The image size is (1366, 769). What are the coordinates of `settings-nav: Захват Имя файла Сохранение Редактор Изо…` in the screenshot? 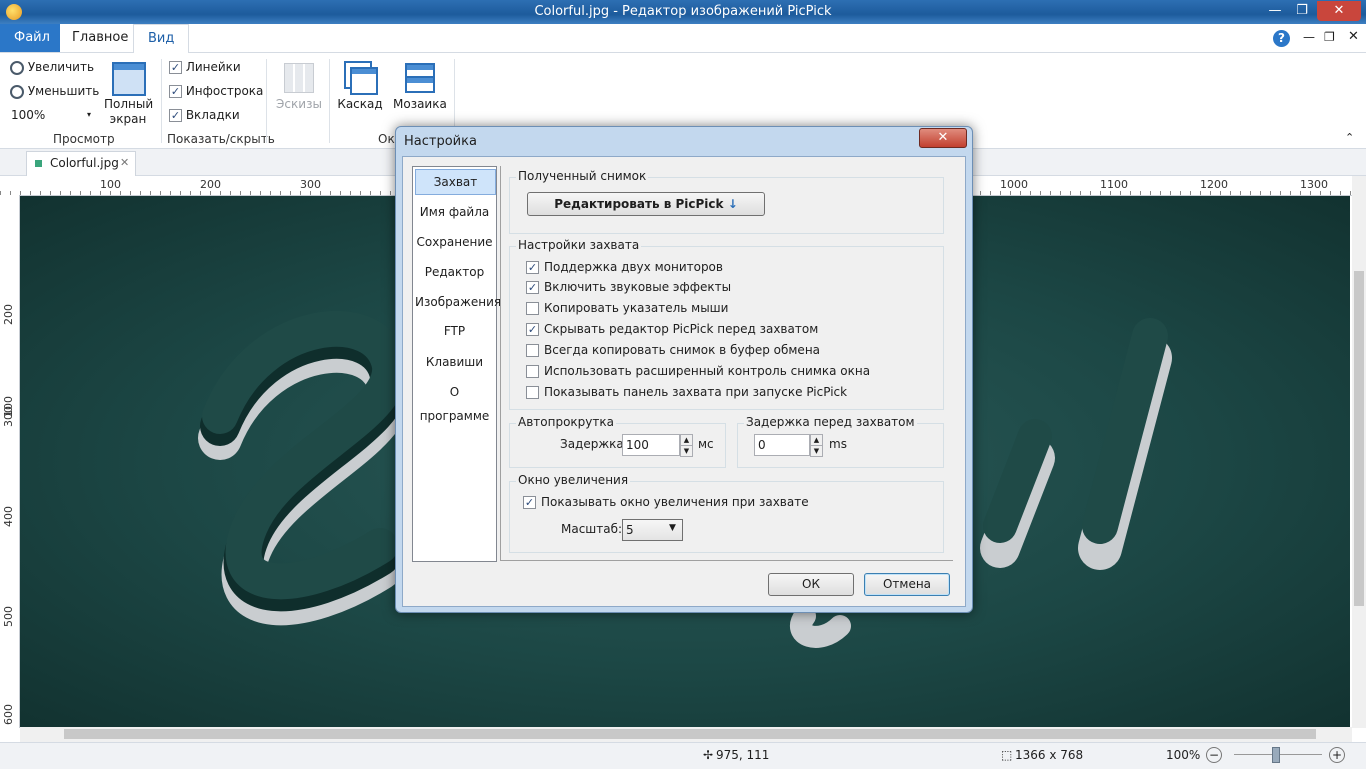 It's located at (456, 364).